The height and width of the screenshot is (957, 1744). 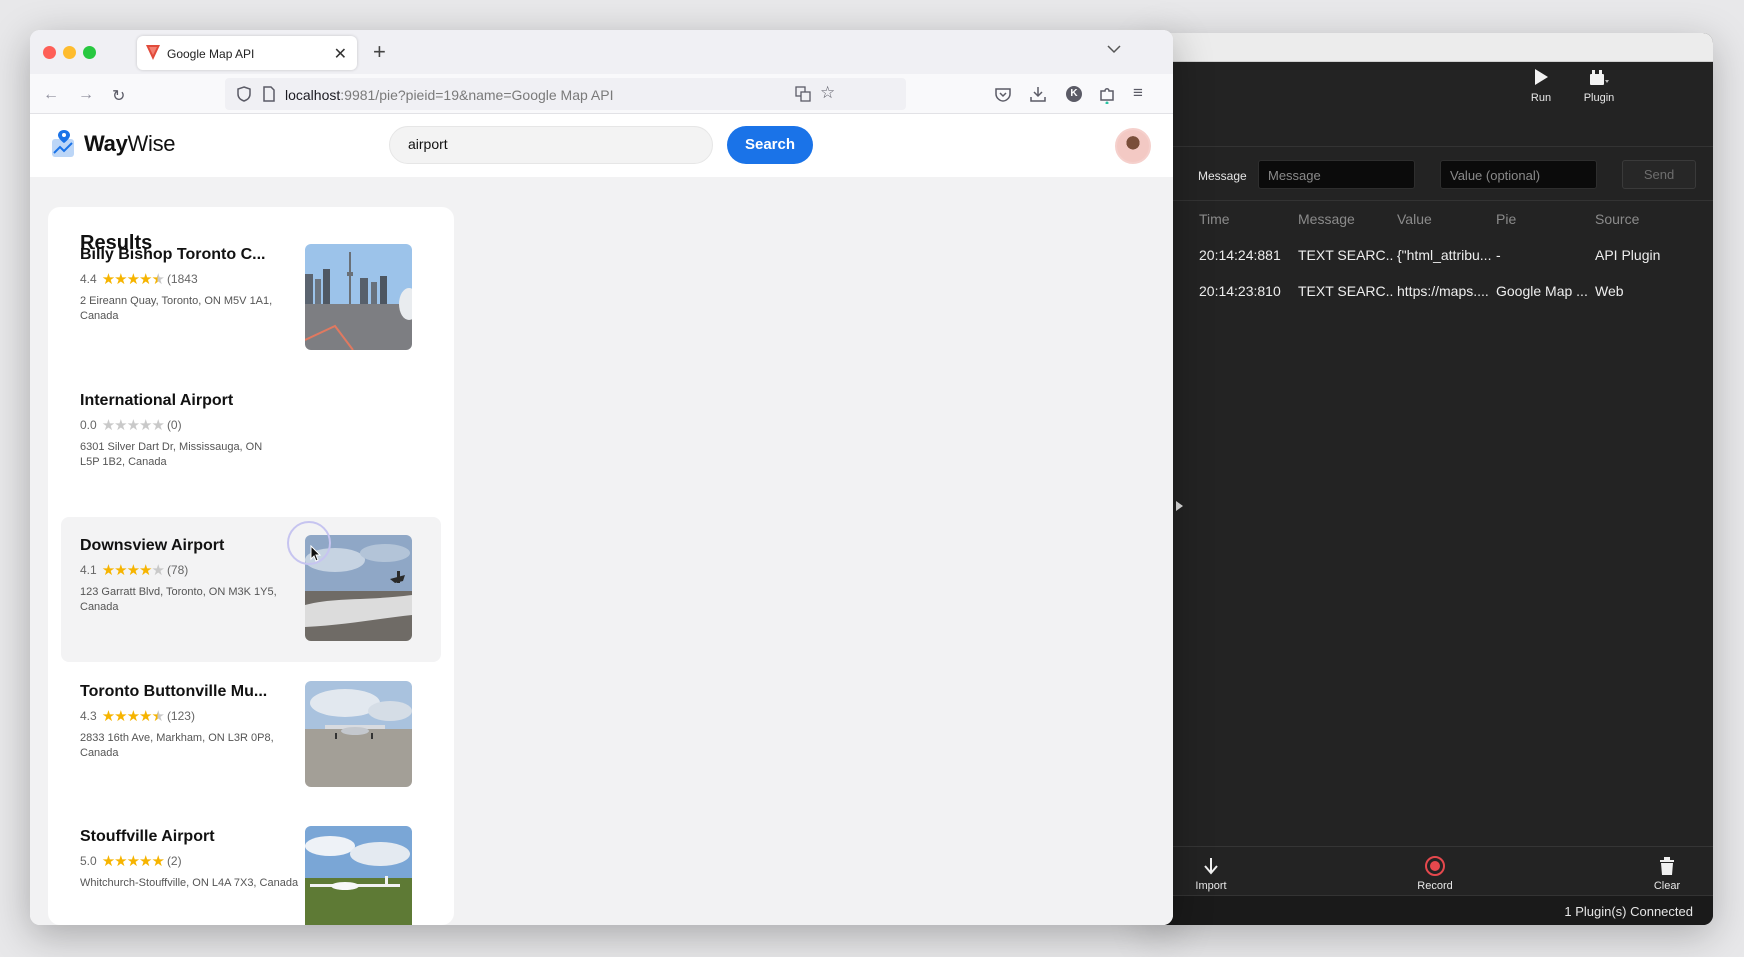 I want to click on message-input: Message, so click(x=1336, y=174).